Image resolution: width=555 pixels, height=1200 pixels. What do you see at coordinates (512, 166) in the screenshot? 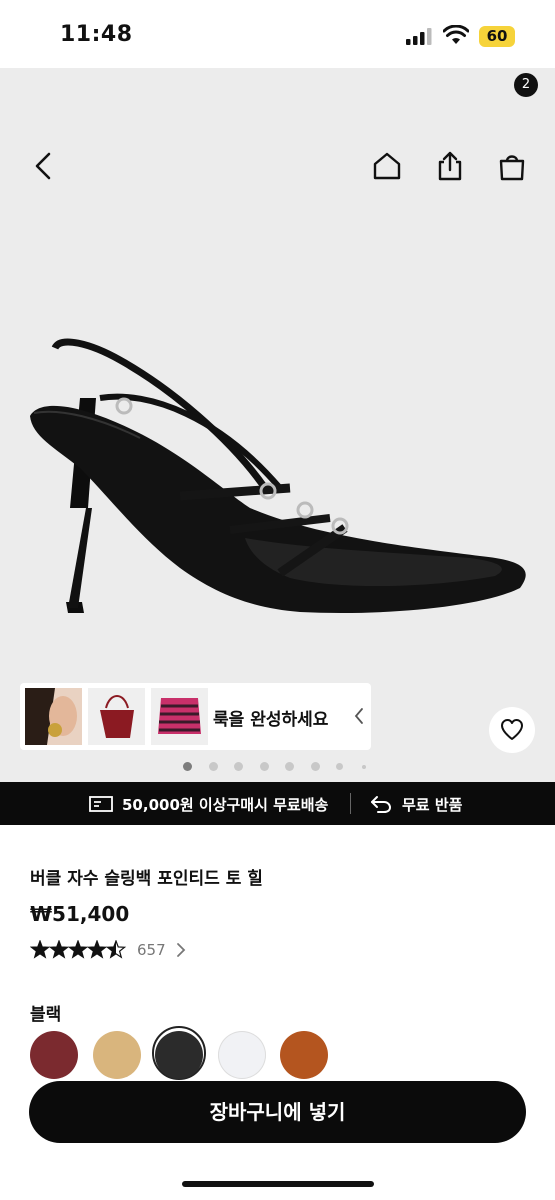
I see `shopping-bag-icon` at bounding box center [512, 166].